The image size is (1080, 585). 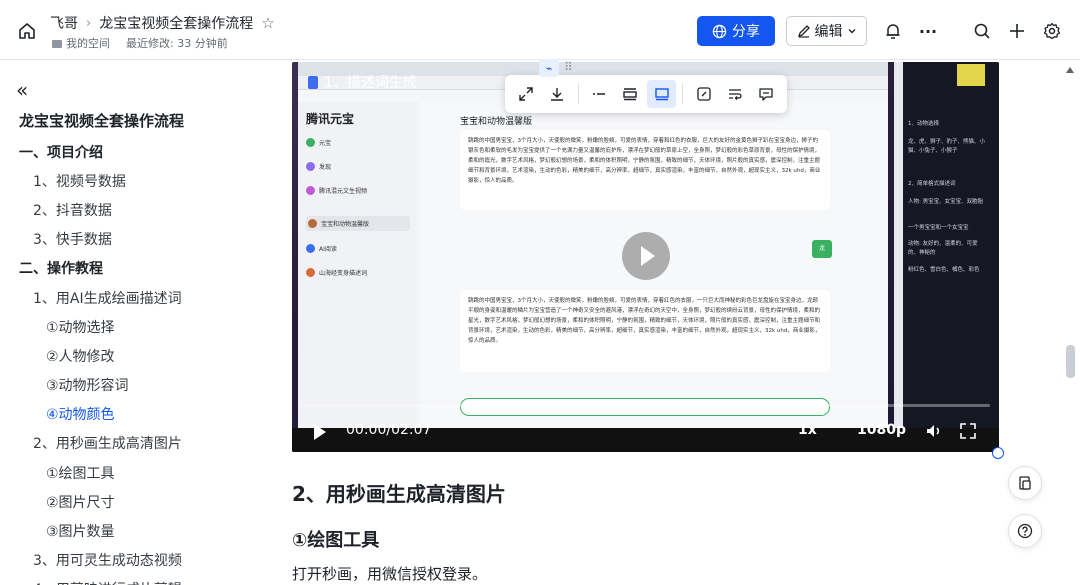 I want to click on video-caption: 1、描述词生成, so click(x=362, y=82).